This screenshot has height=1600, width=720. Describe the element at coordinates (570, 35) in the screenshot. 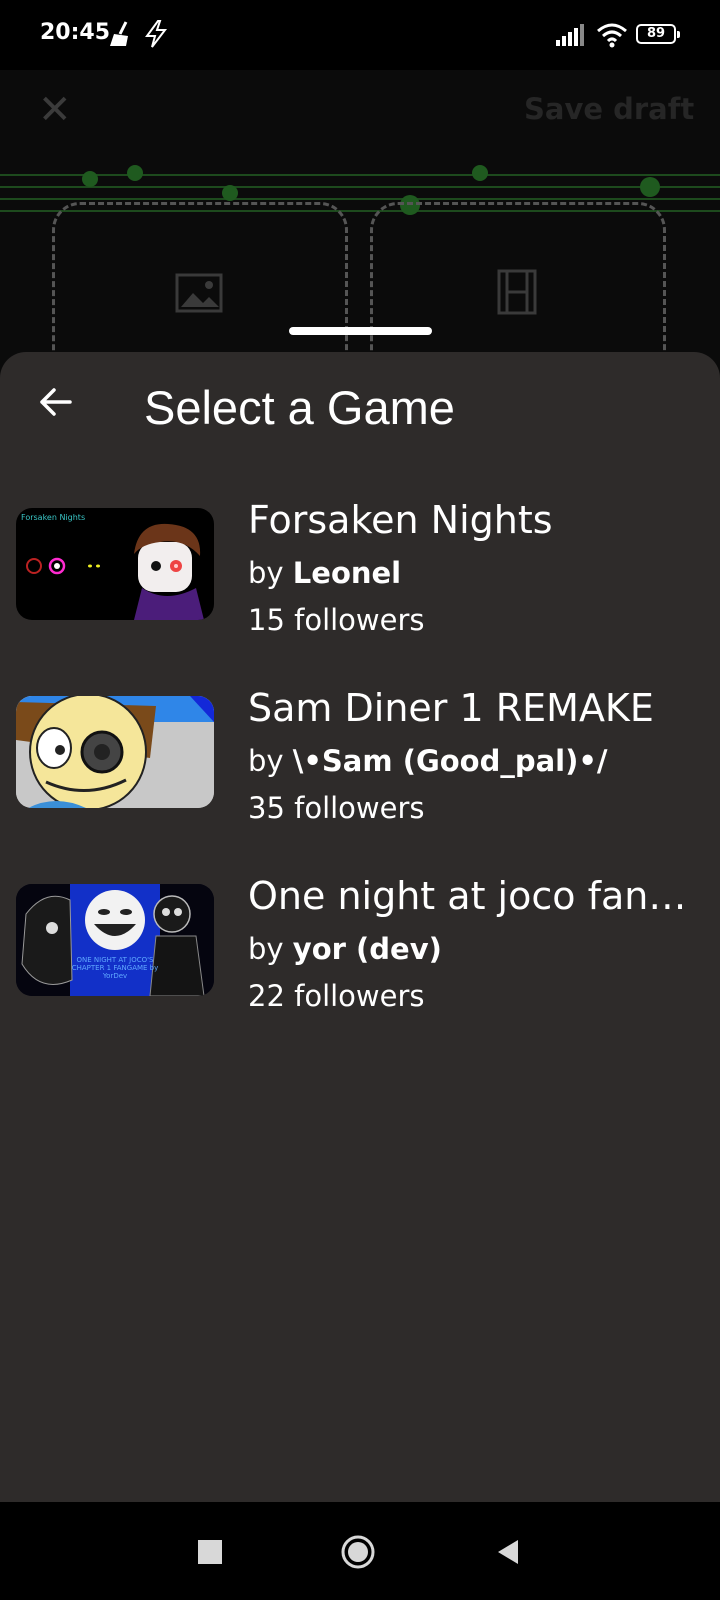

I see `signal-icon` at that location.